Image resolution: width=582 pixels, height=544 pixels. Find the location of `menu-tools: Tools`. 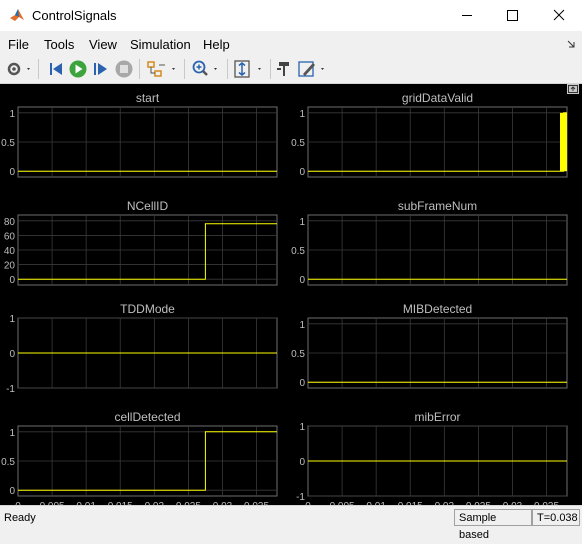

menu-tools: Tools is located at coordinates (59, 44).